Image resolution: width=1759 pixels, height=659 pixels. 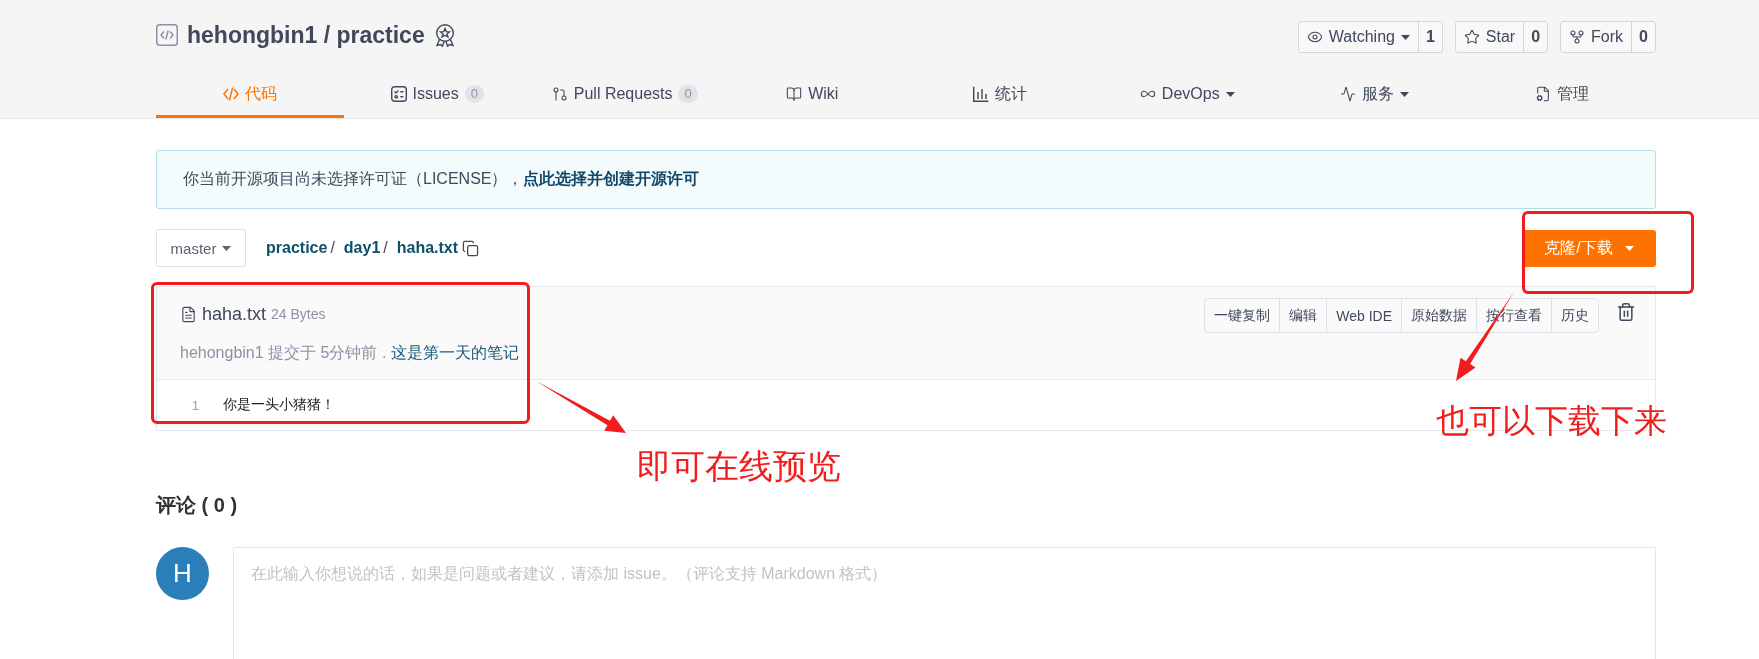 I want to click on delete-button, so click(x=1626, y=312).